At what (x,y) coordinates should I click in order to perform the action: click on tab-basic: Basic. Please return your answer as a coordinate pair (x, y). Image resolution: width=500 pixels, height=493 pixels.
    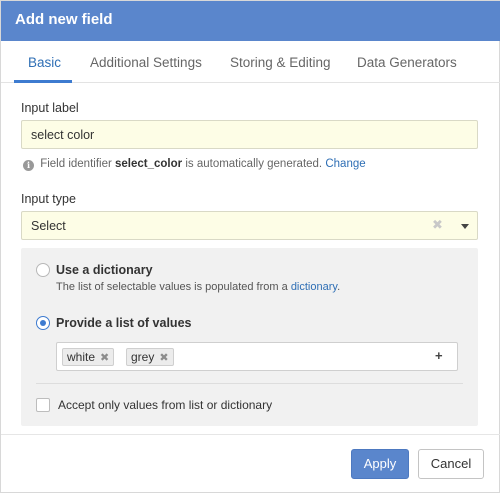
    Looking at the image, I should click on (44, 62).